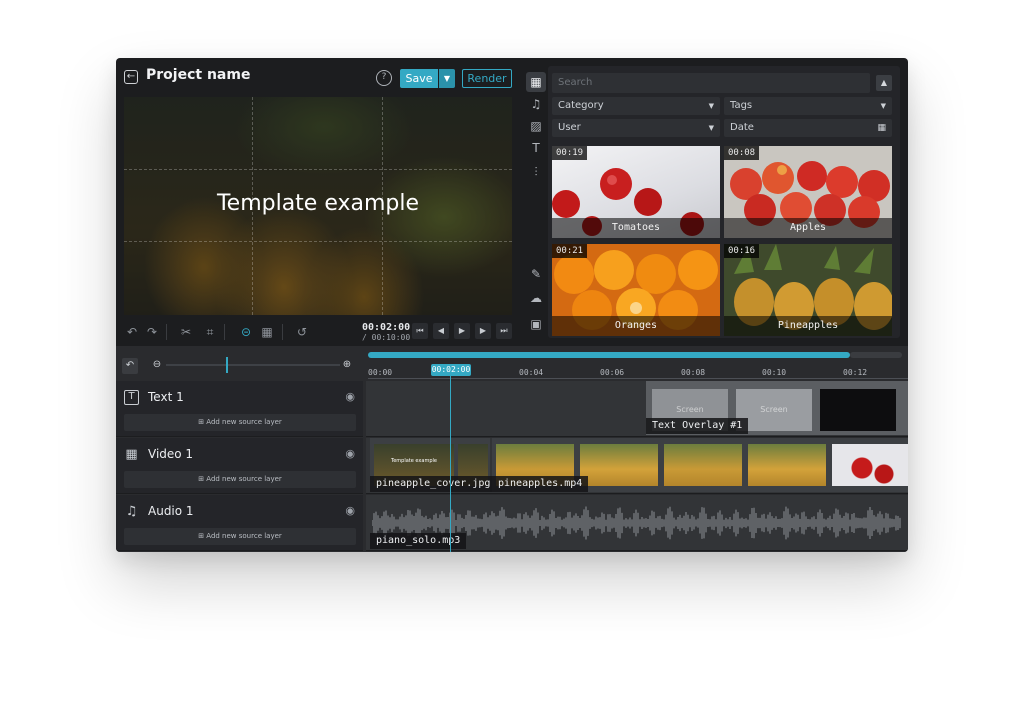 This screenshot has width=1024, height=727. Describe the element at coordinates (433, 465) in the screenshot. I see `pineapple-cover-clip: Template example pineapple_cover.jpg` at that location.